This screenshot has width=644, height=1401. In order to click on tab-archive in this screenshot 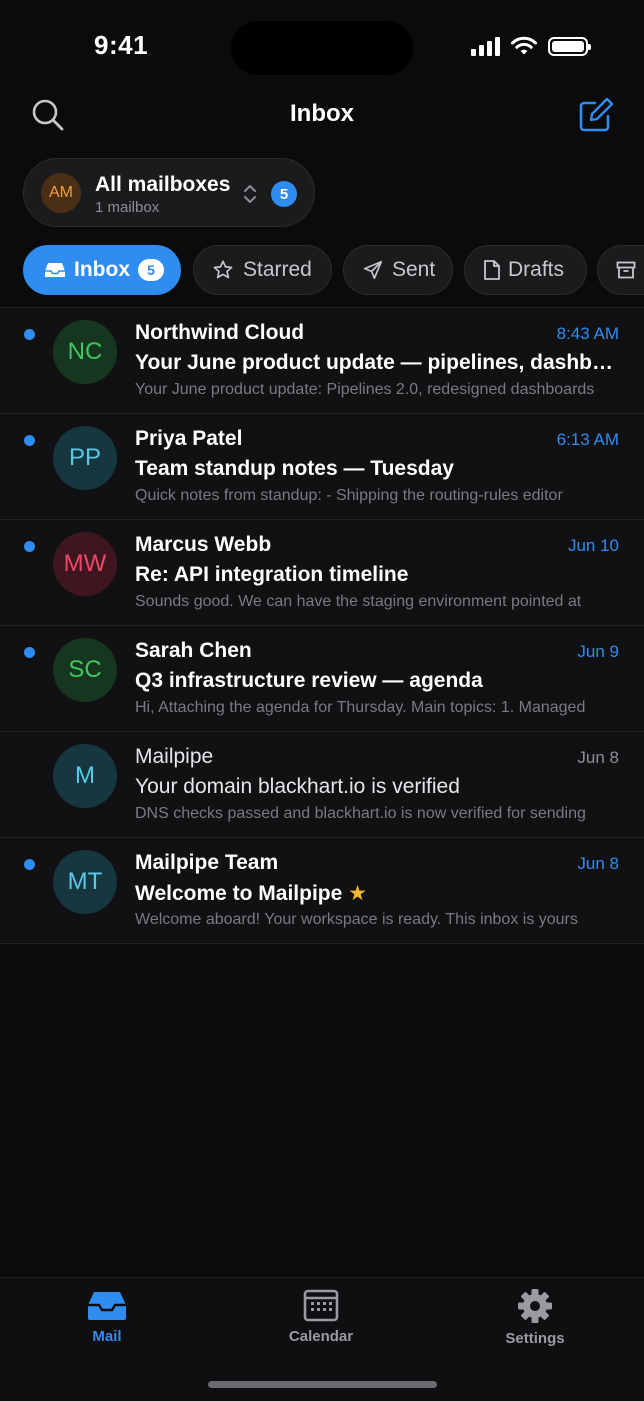, I will do `click(620, 270)`.